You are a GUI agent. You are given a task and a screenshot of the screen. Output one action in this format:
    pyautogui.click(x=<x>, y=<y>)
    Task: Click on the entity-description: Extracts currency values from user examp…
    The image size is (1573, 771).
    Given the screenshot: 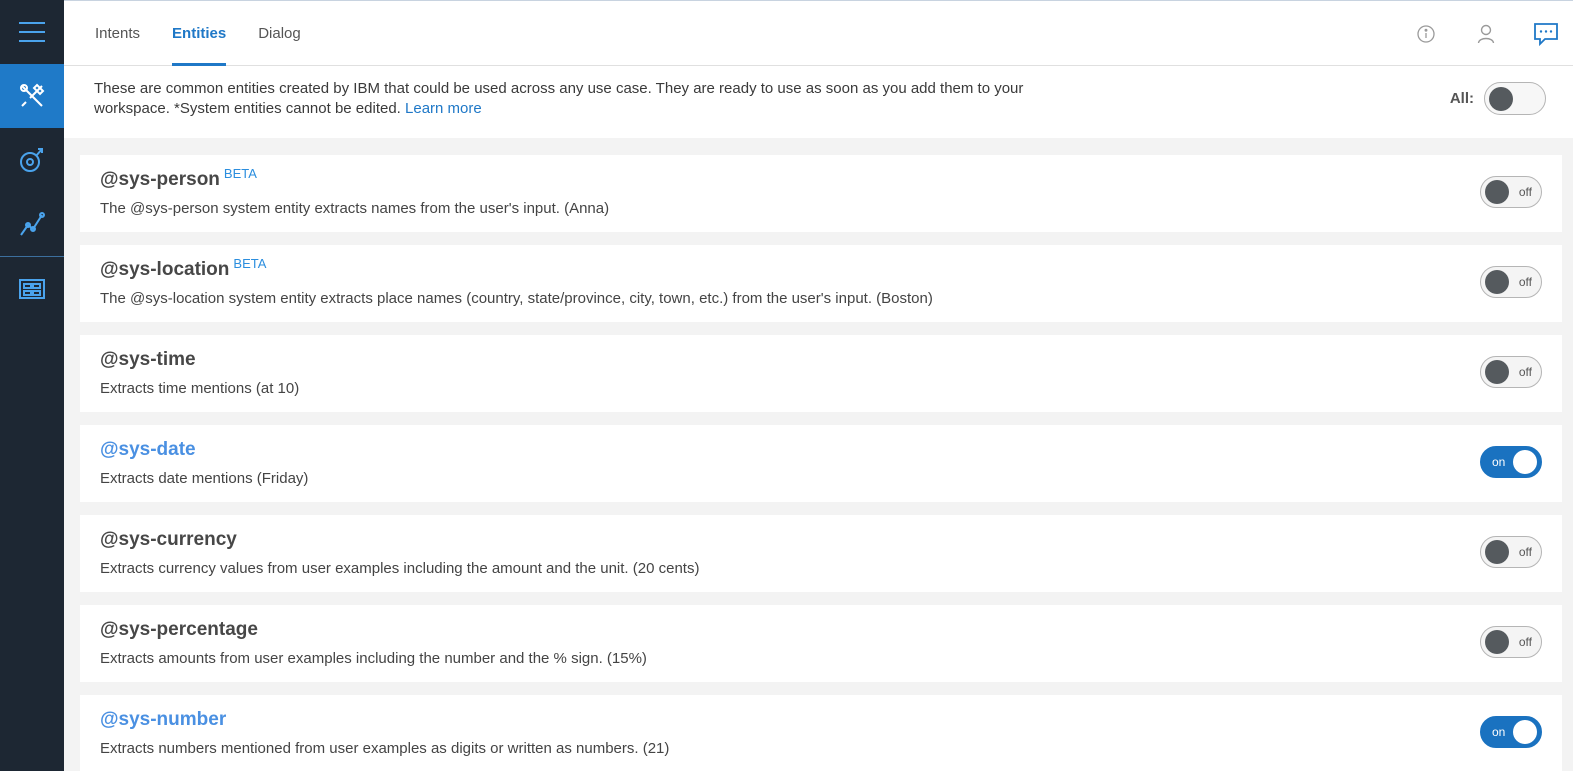 What is the action you would take?
    pyautogui.click(x=400, y=568)
    